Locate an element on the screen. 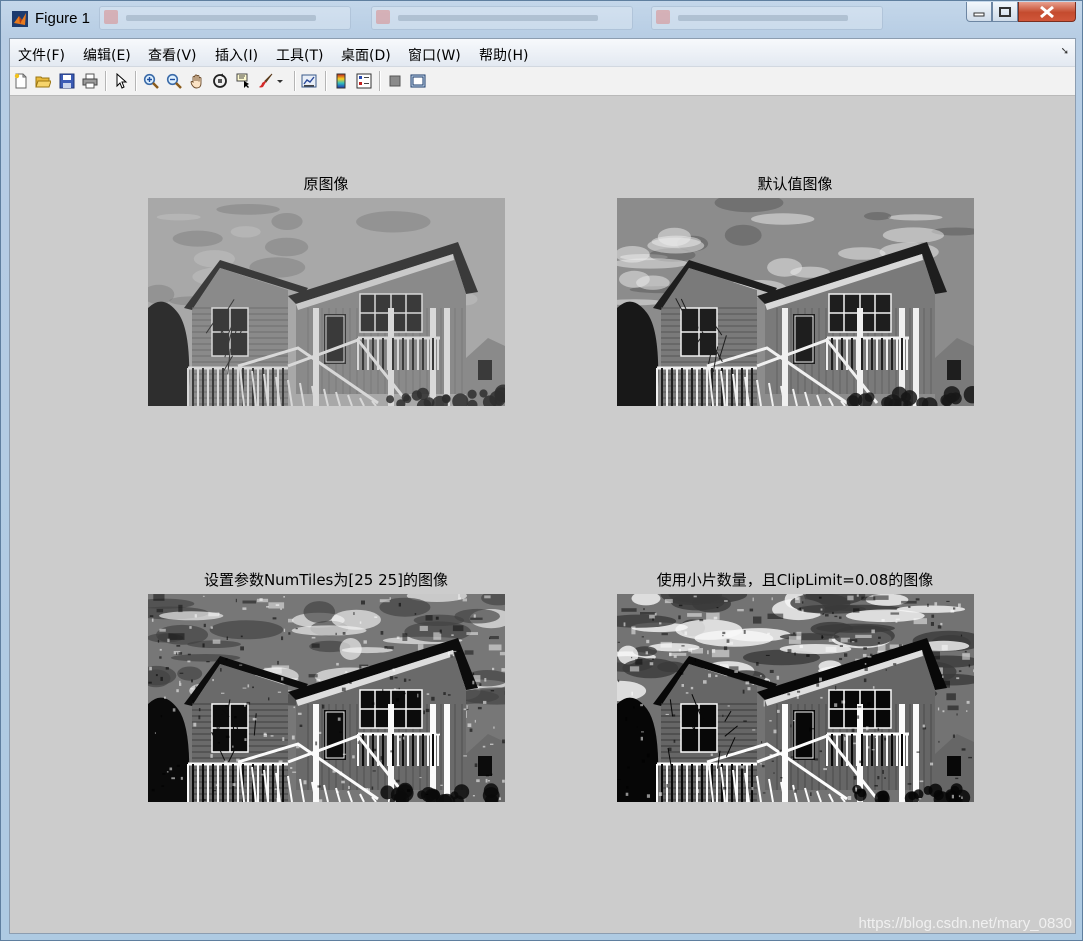 The height and width of the screenshot is (941, 1083). menu-desktop: 桌面(D) is located at coordinates (366, 55).